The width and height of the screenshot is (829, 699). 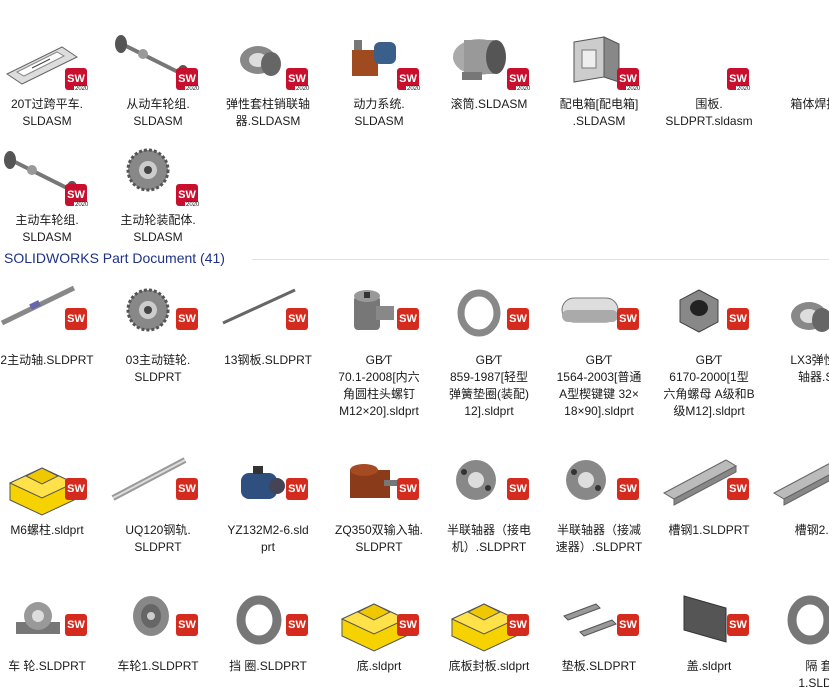 I want to click on file-item: SW LX3弹性柱 轴器.SL, so click(x=796, y=327).